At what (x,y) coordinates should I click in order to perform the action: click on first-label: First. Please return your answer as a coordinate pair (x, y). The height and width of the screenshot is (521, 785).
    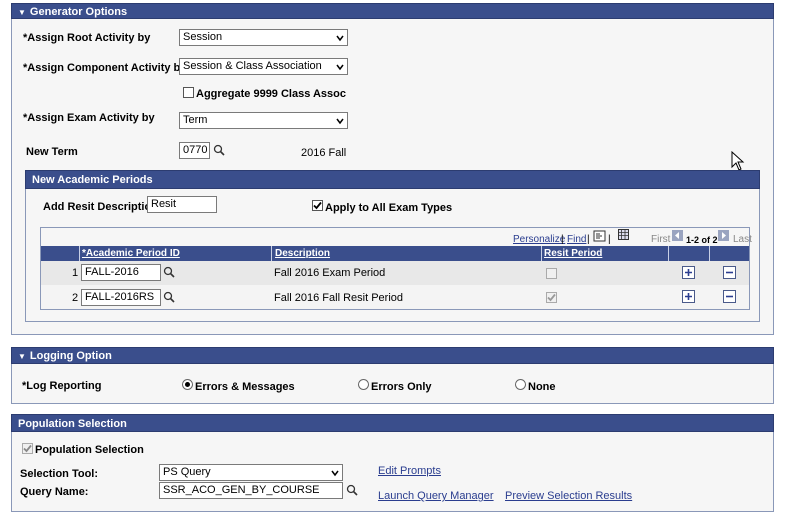
    Looking at the image, I should click on (661, 239).